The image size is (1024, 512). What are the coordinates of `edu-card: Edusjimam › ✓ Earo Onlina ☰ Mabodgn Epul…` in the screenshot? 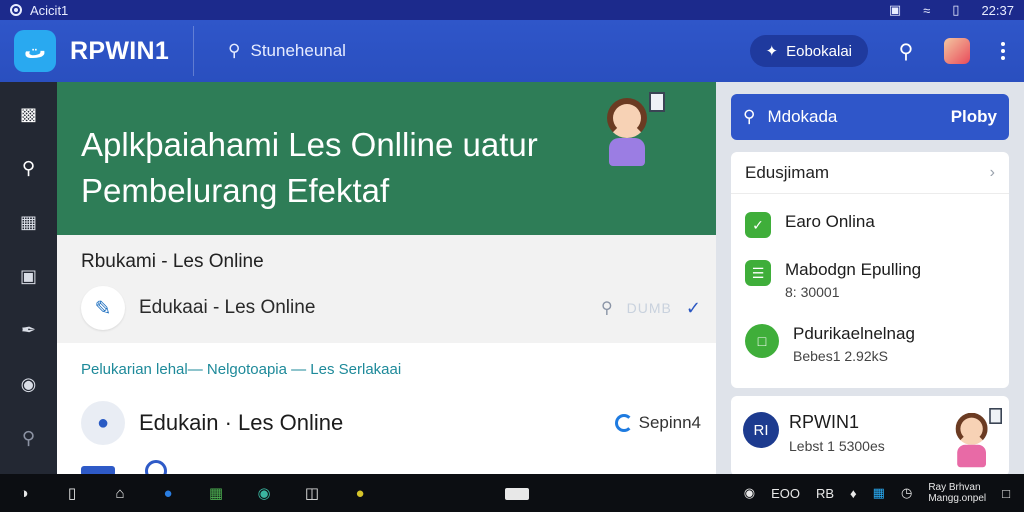 It's located at (870, 270).